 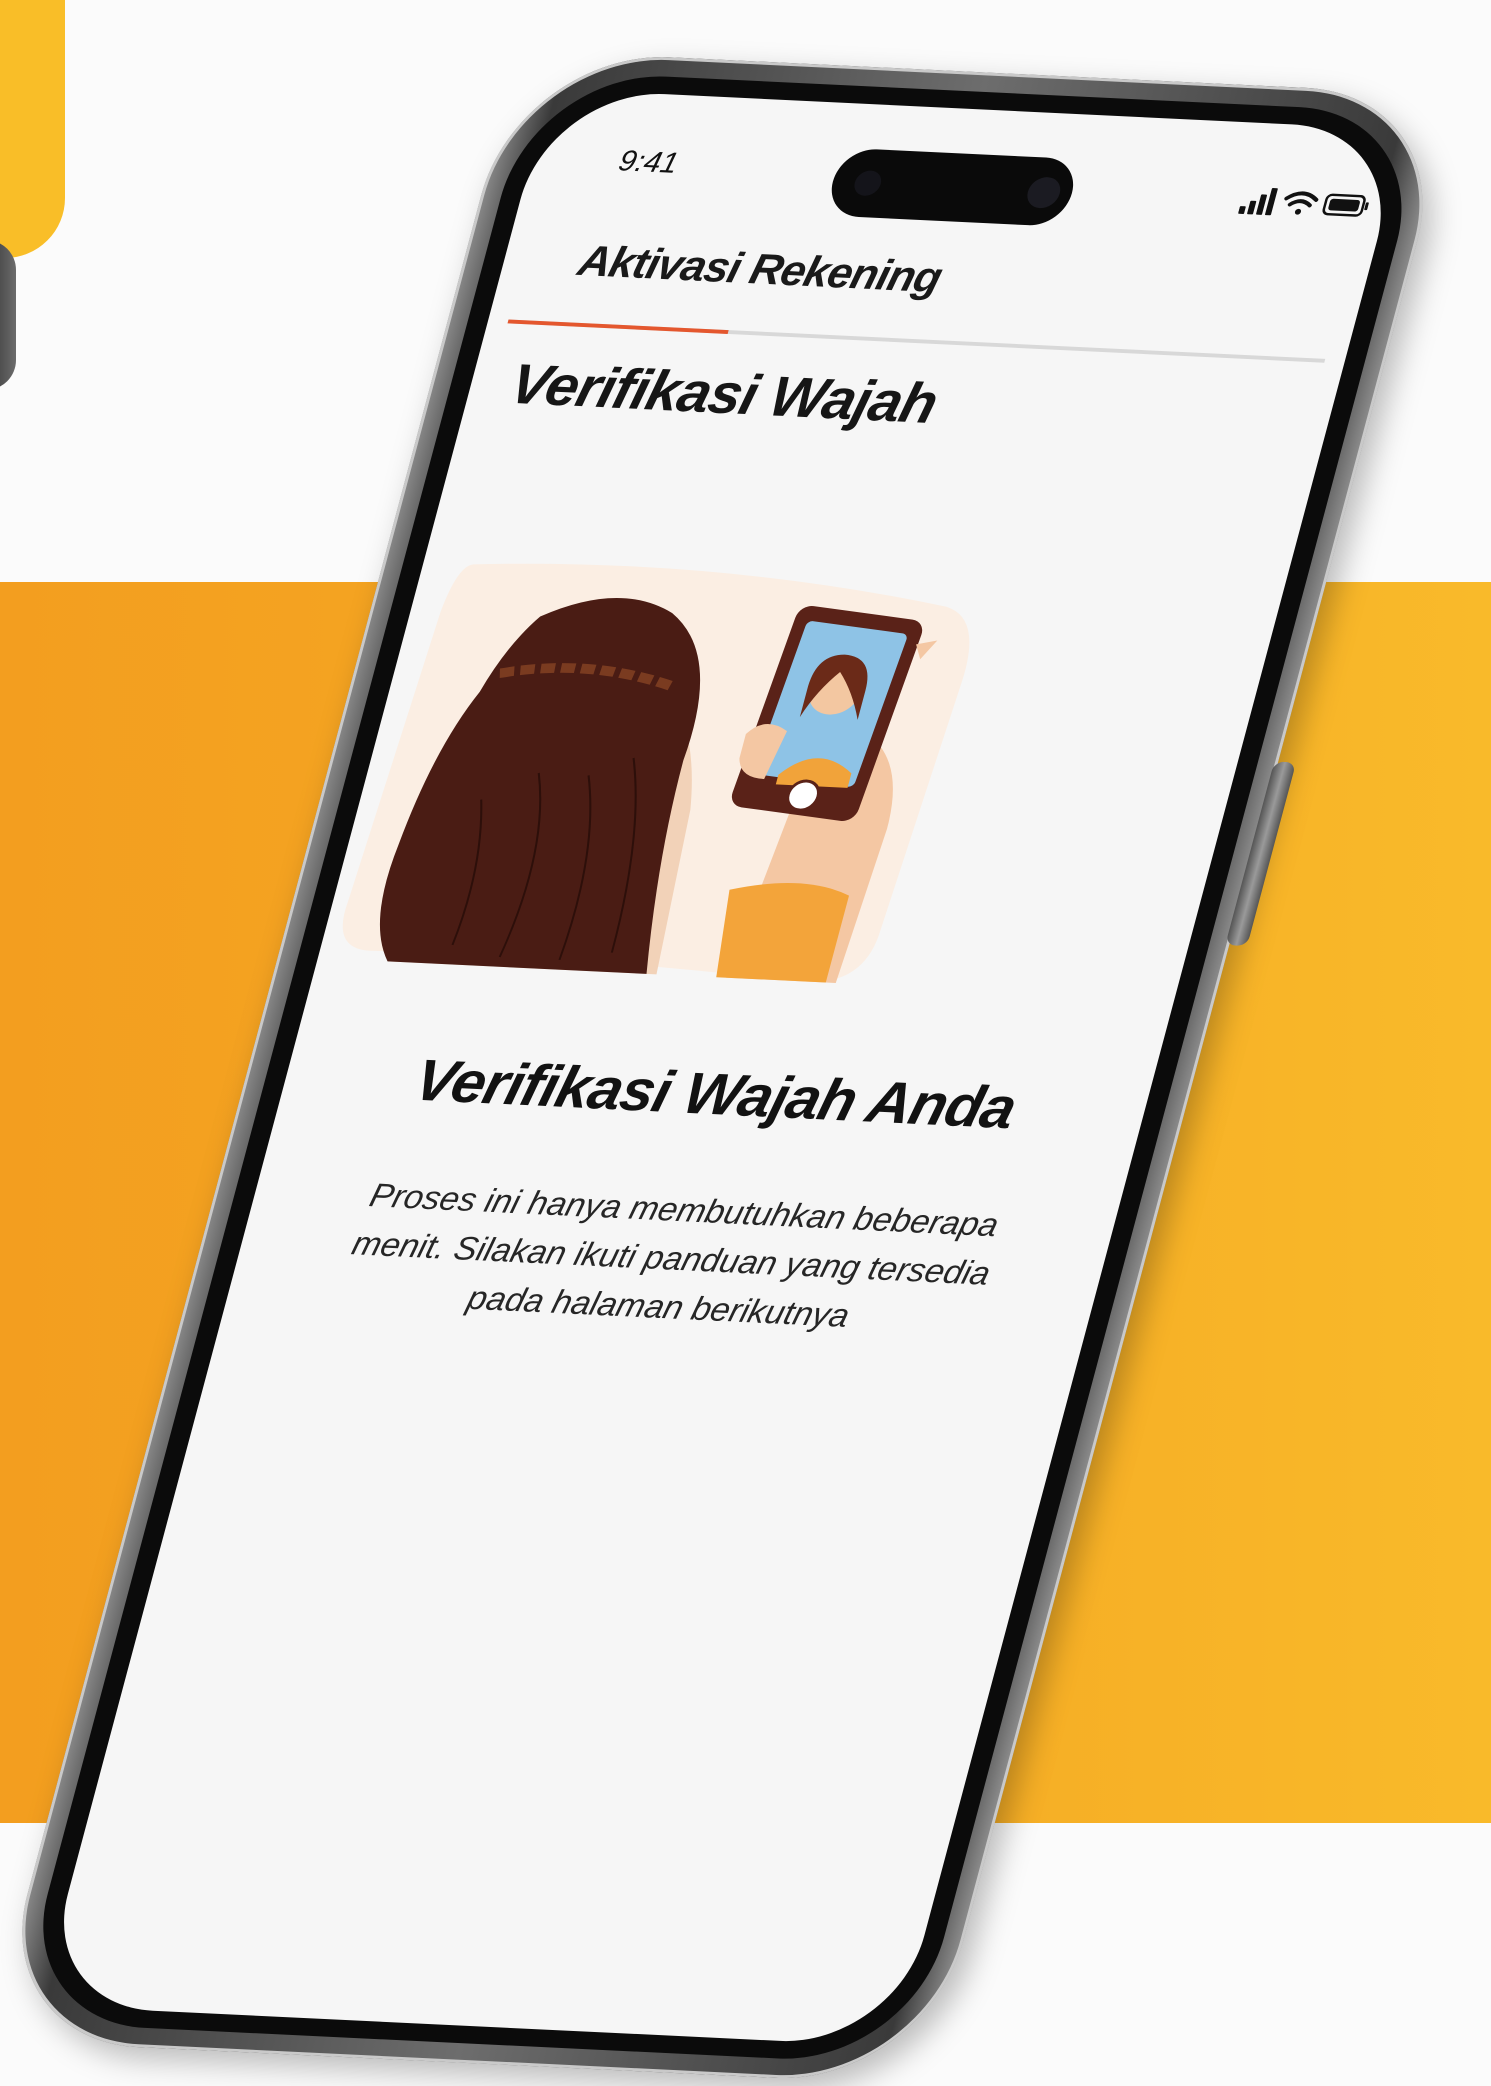 What do you see at coordinates (656, 773) in the screenshot?
I see `face-selfie-illustration` at bounding box center [656, 773].